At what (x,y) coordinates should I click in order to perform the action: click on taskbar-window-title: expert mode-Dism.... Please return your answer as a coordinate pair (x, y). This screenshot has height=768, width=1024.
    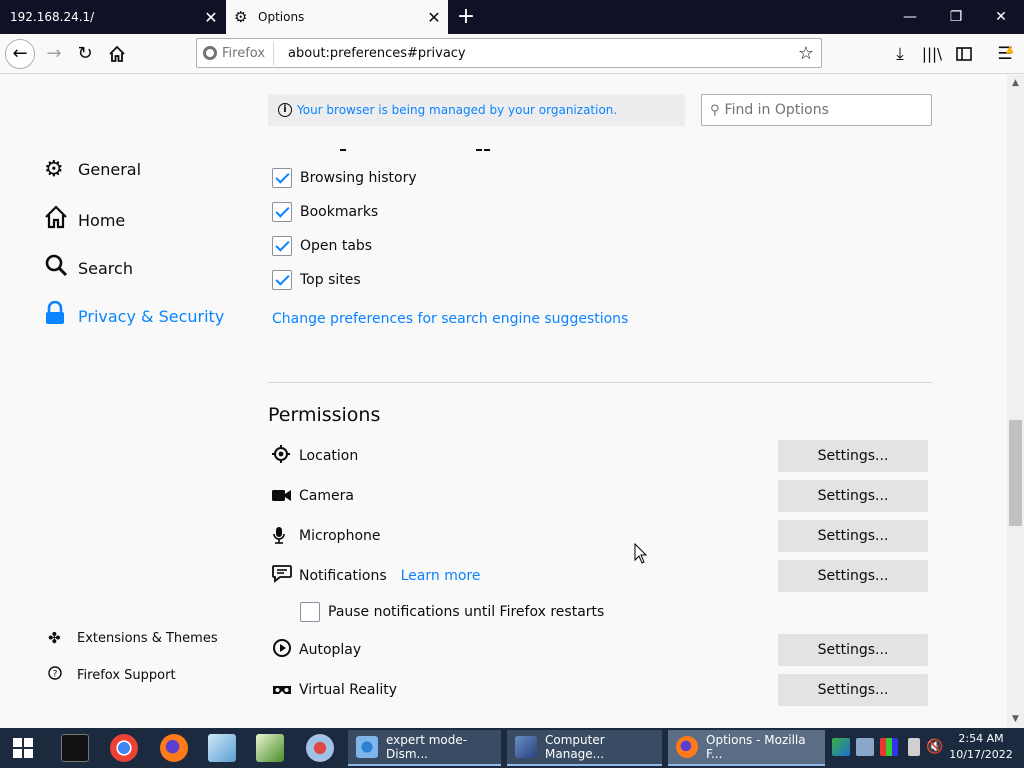
    Looking at the image, I should click on (427, 747).